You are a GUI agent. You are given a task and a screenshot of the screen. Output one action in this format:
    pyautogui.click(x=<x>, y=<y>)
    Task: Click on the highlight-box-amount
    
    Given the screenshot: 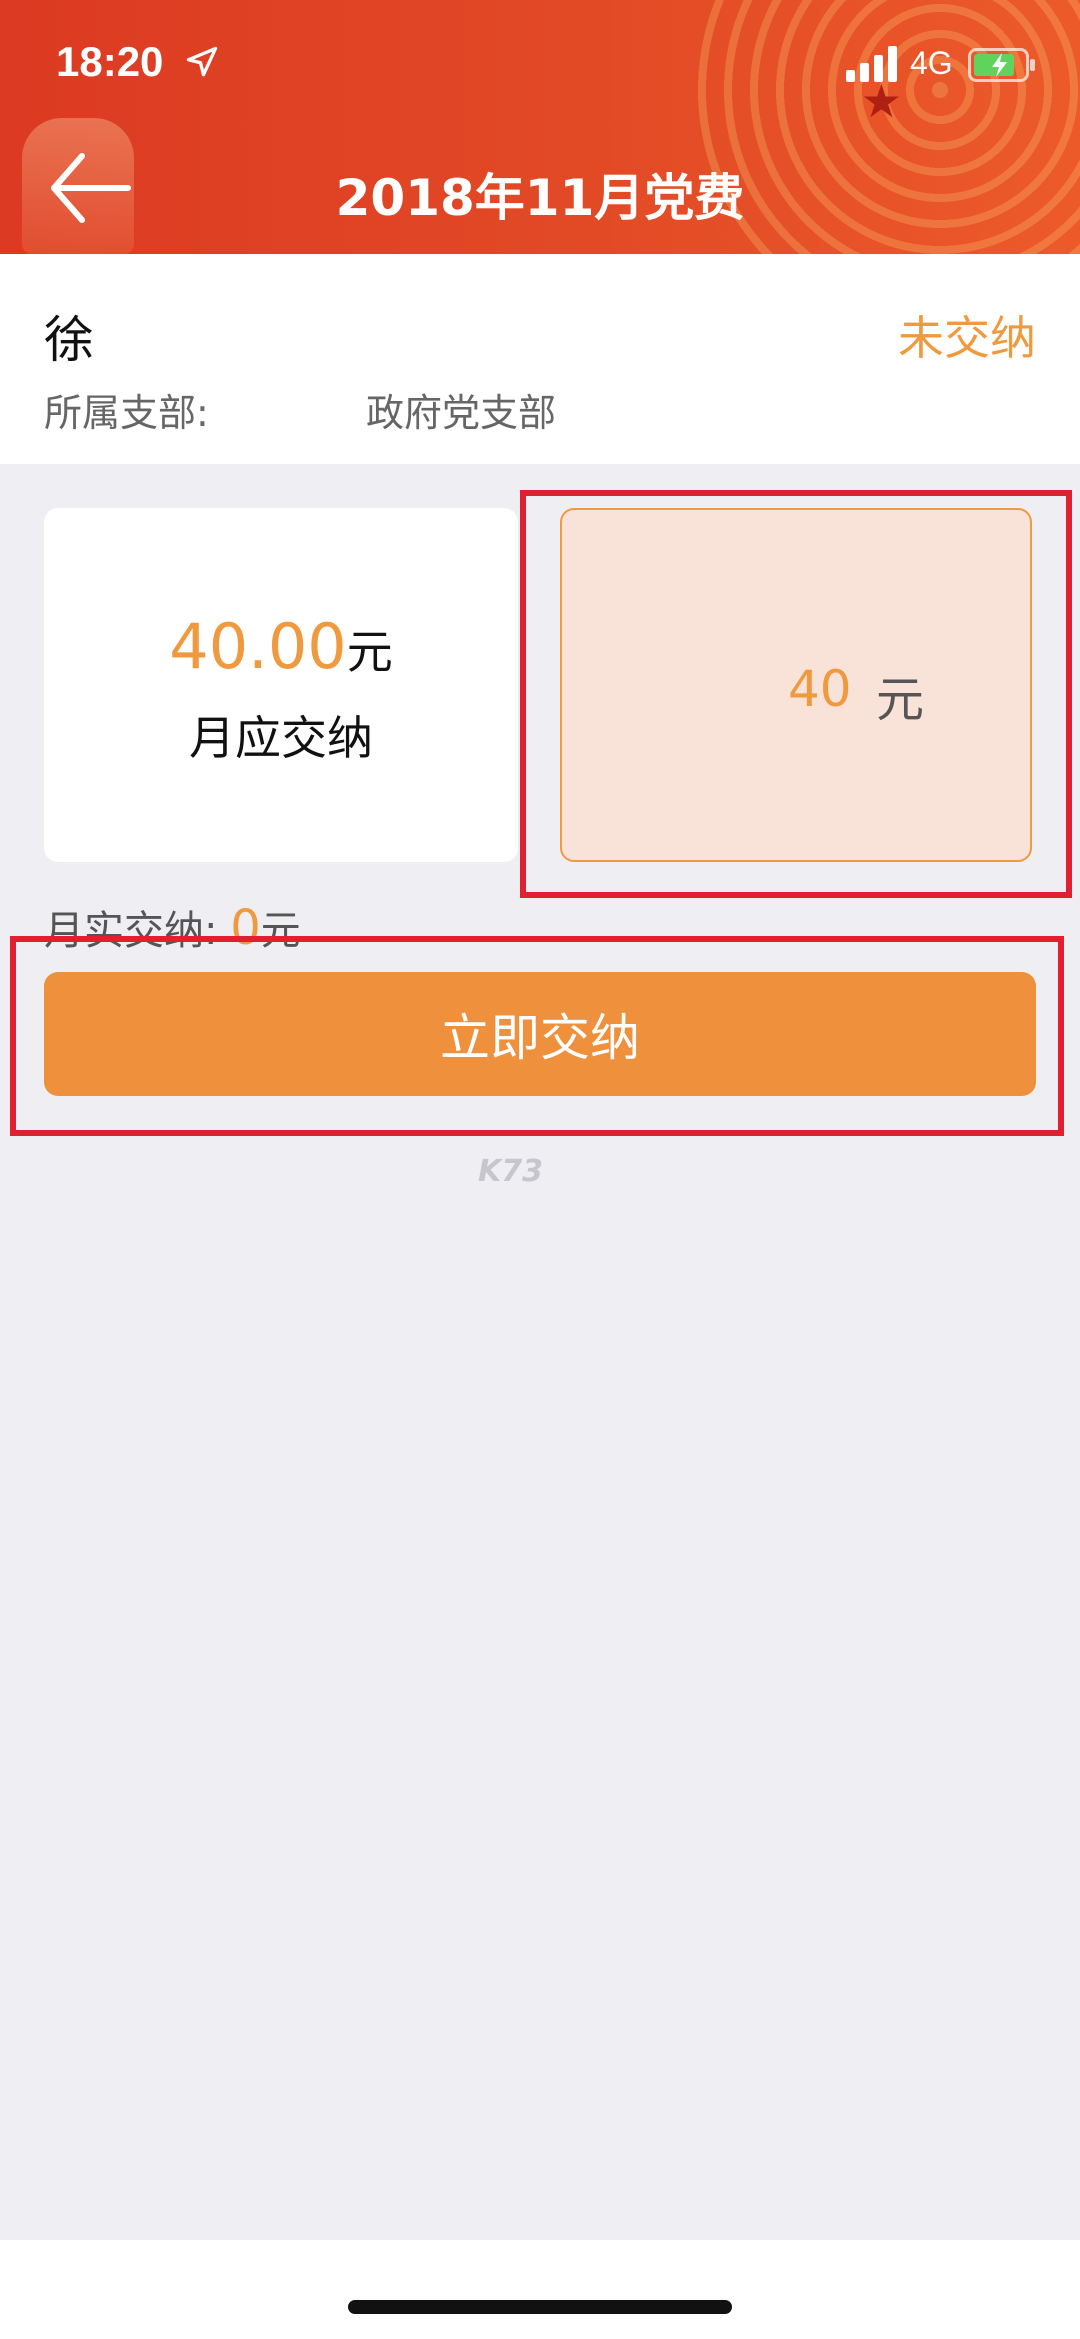 What is the action you would take?
    pyautogui.click(x=796, y=694)
    